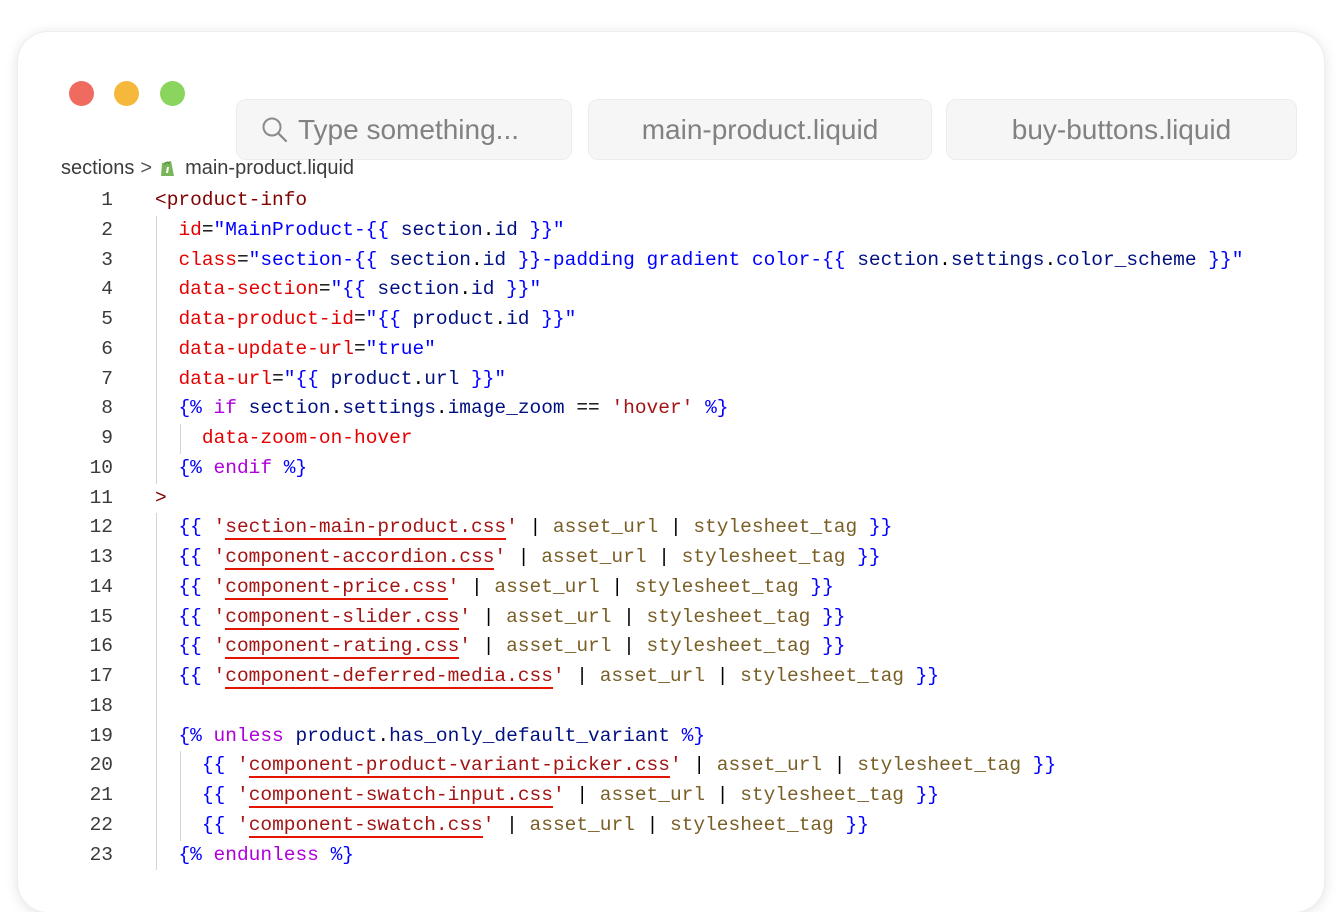 This screenshot has width=1341, height=912. I want to click on search-input, so click(423, 129).